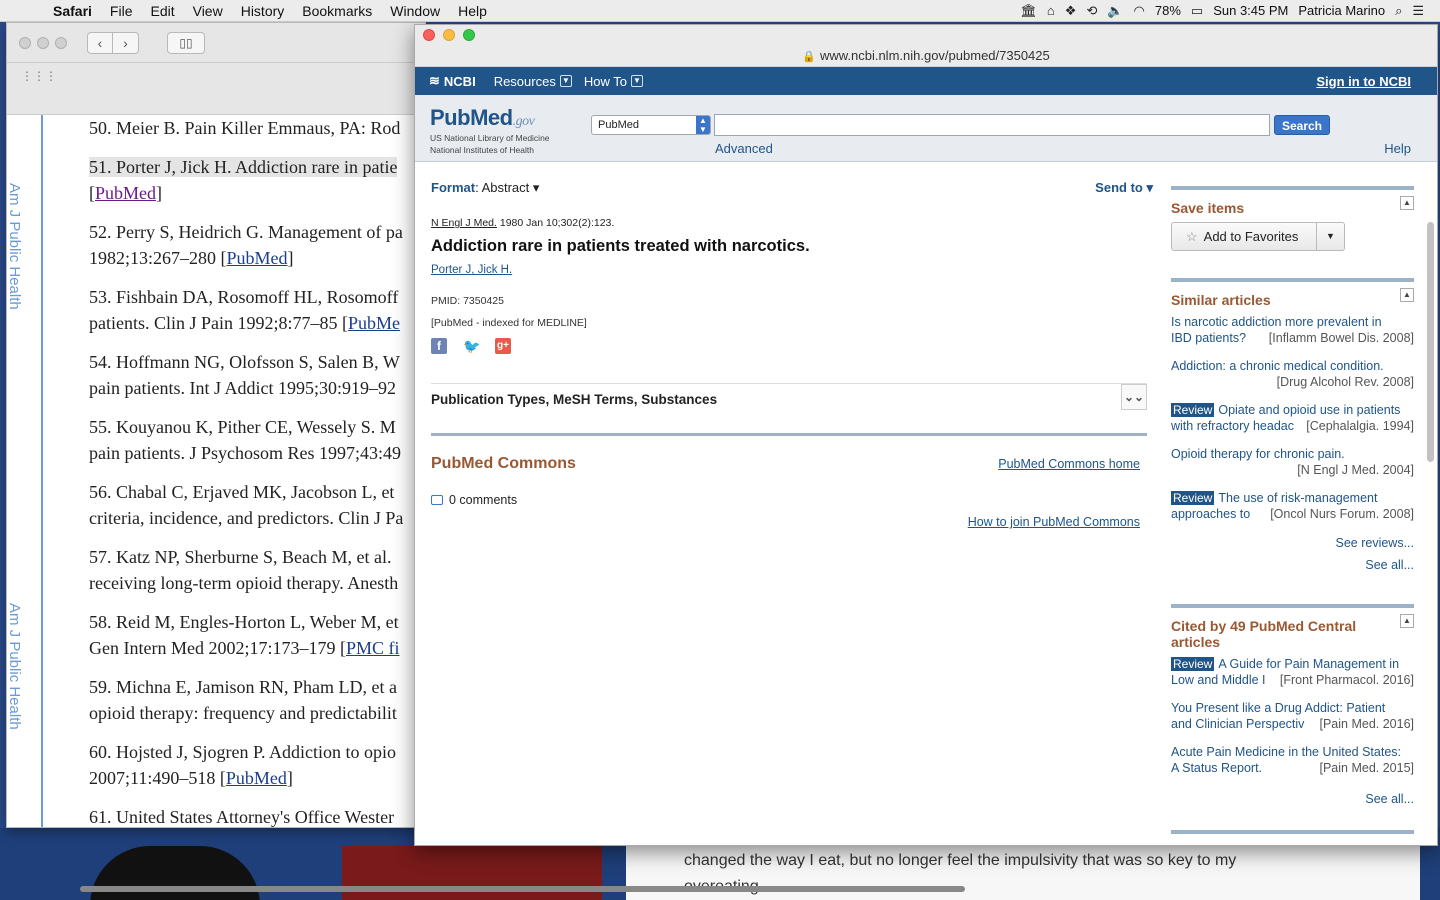 This screenshot has width=1440, height=900. Describe the element at coordinates (1192, 236) in the screenshot. I see `star-icon: ☆` at that location.